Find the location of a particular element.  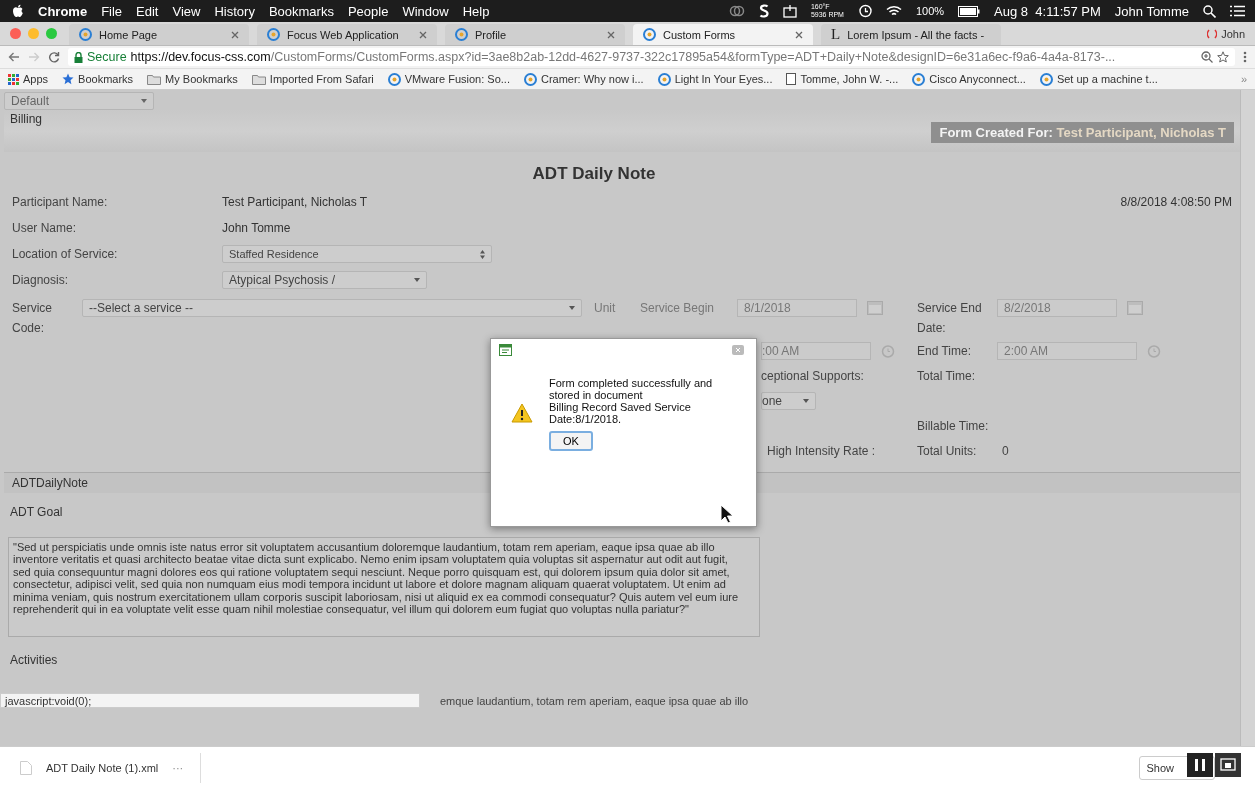

menu-item: Help is located at coordinates (476, 11).